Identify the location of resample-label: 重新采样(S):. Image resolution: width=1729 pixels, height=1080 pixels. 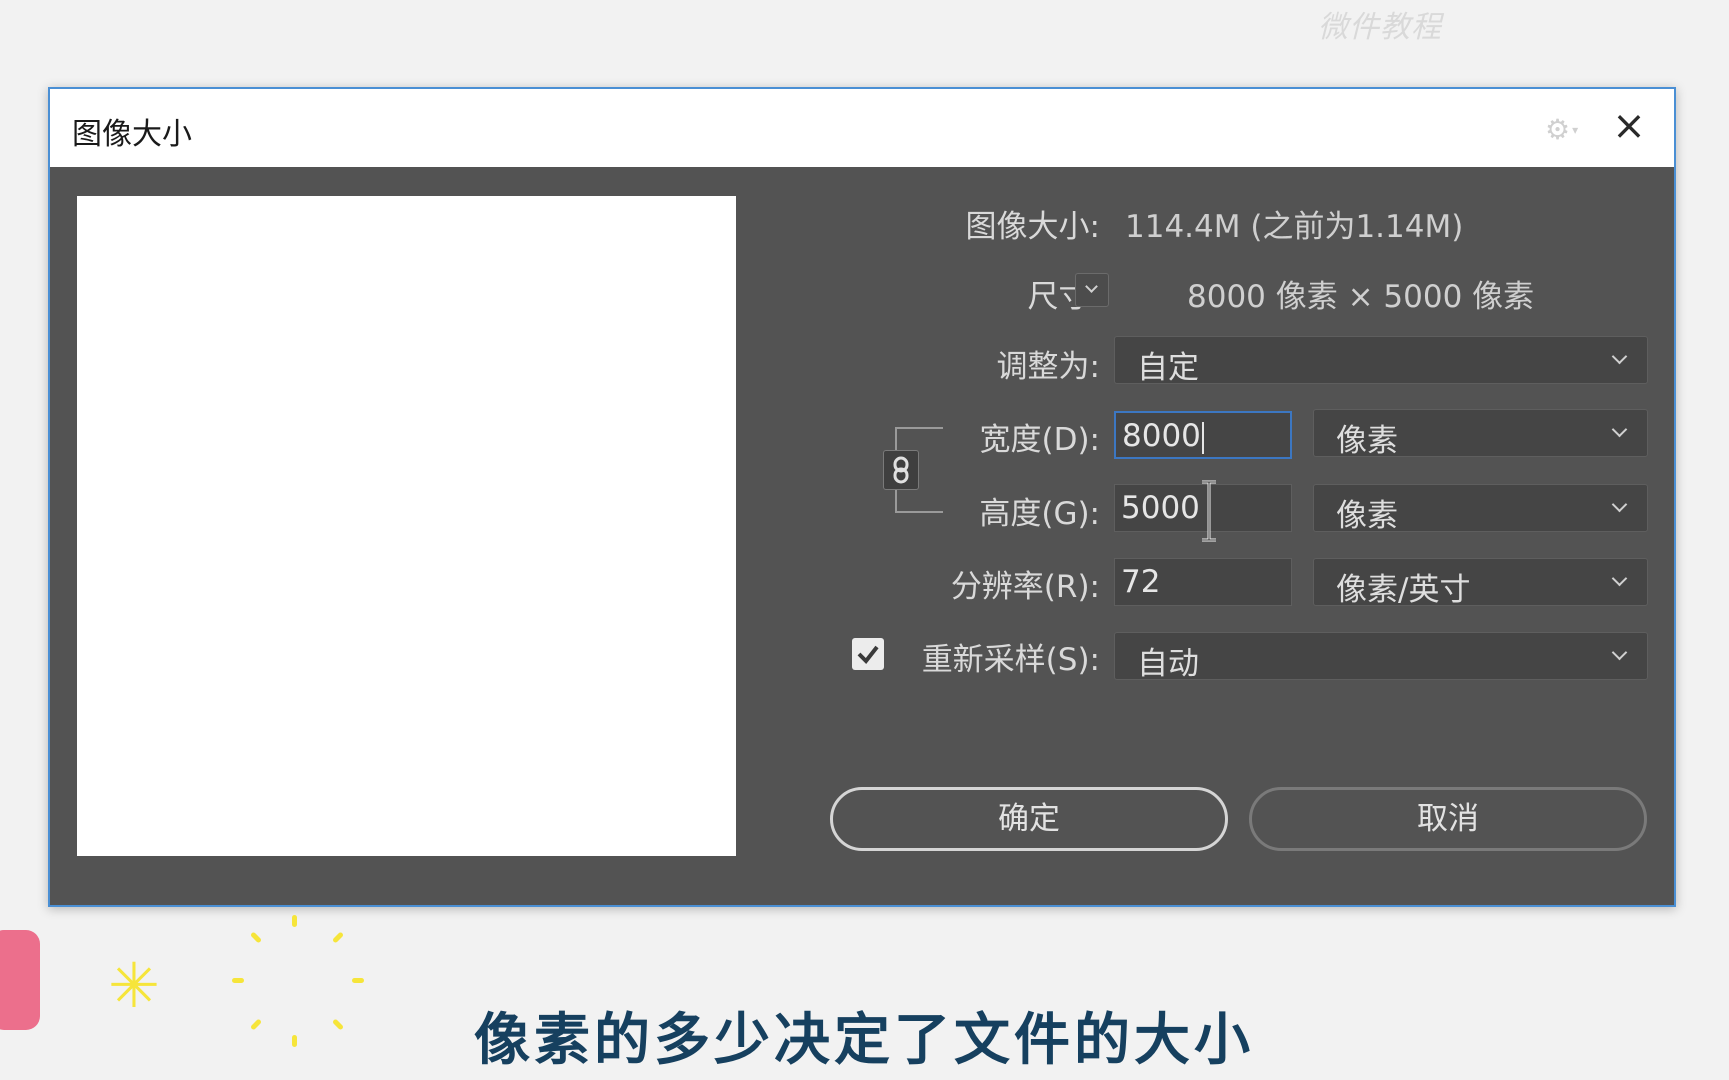
(1010, 660).